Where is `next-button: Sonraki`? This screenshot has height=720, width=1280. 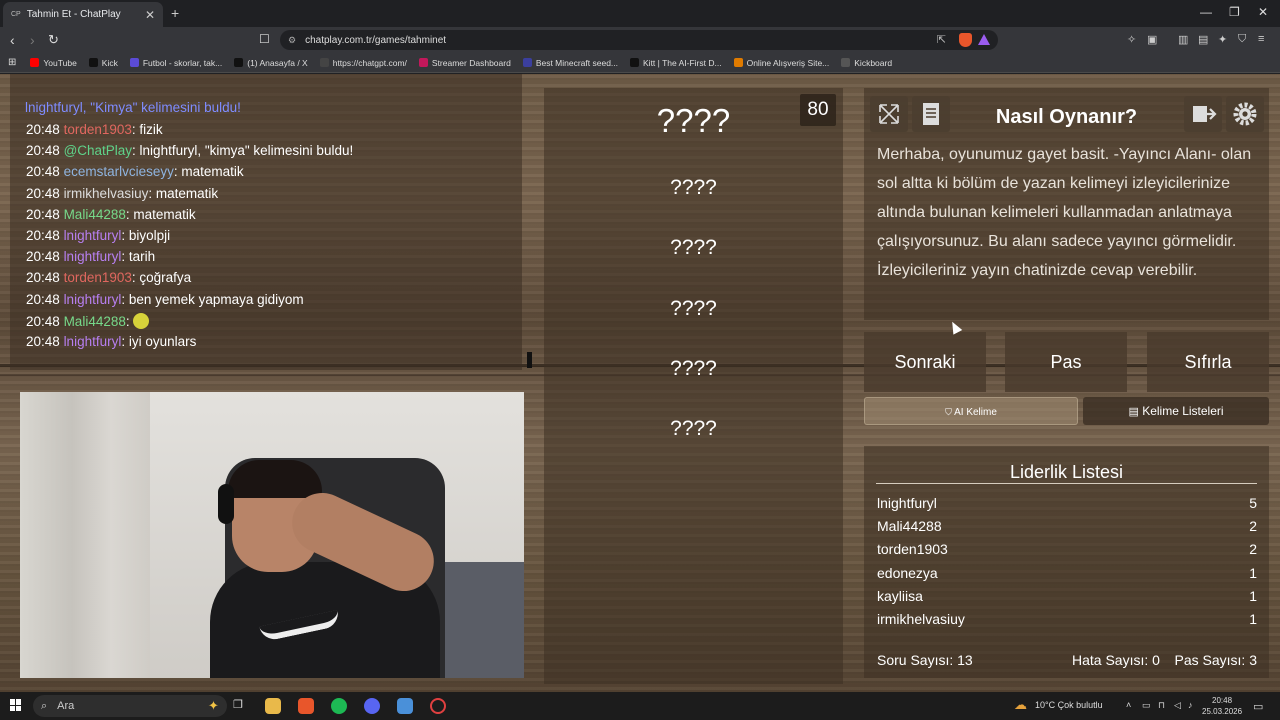
next-button: Sonraki is located at coordinates (925, 362).